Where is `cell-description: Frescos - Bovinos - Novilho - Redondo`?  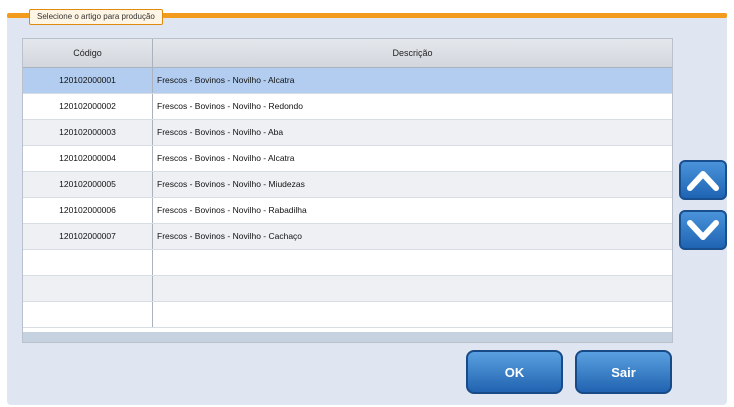
cell-description: Frescos - Bovinos - Novilho - Redondo is located at coordinates (230, 106).